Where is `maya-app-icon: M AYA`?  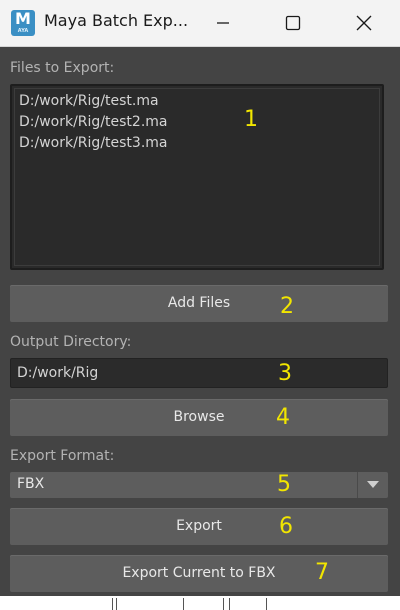 maya-app-icon: M AYA is located at coordinates (23, 23).